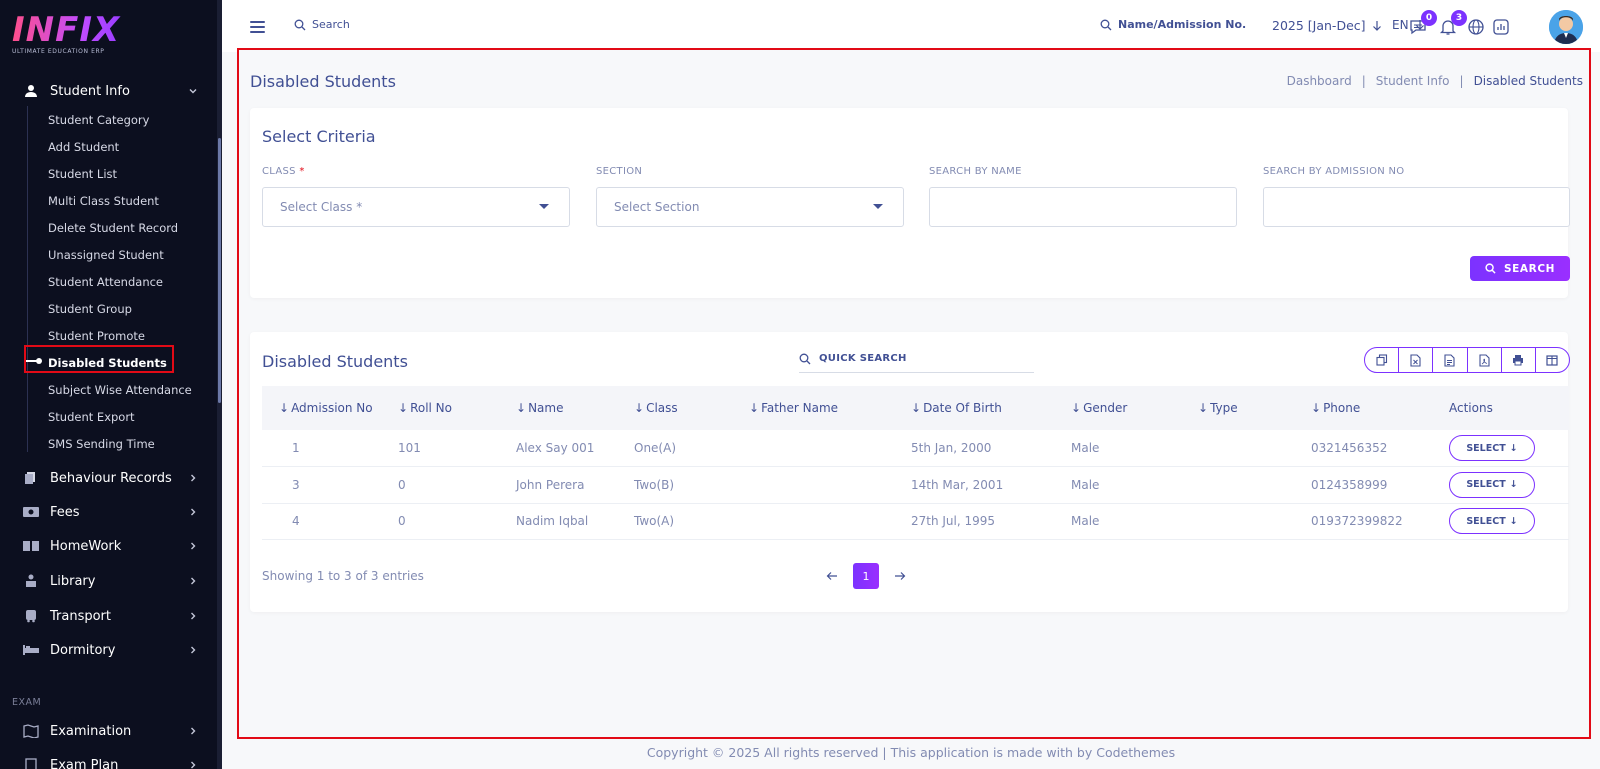 Image resolution: width=1600 pixels, height=769 pixels. What do you see at coordinates (109, 616) in the screenshot?
I see `sidebar-group-transport: Transport` at bounding box center [109, 616].